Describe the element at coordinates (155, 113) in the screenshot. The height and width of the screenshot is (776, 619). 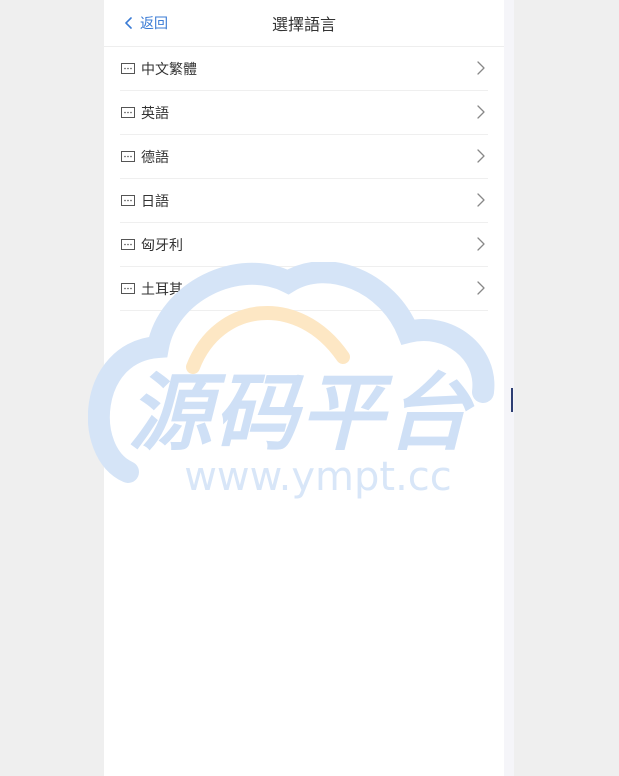
I see `language-label: 英語` at that location.